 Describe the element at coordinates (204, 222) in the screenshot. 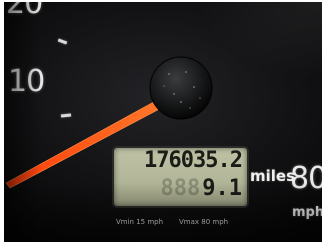

I see `vmax-label: Vmax 80 mph` at that location.